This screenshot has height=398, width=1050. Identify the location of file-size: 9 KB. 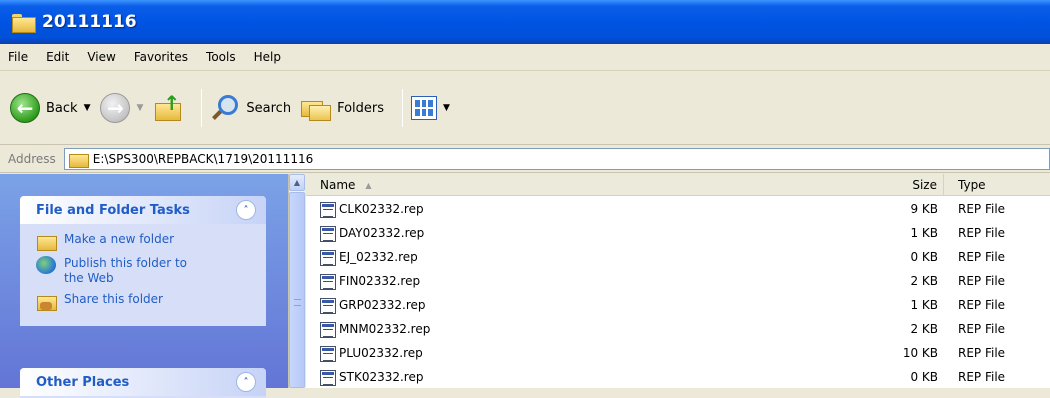
(924, 209).